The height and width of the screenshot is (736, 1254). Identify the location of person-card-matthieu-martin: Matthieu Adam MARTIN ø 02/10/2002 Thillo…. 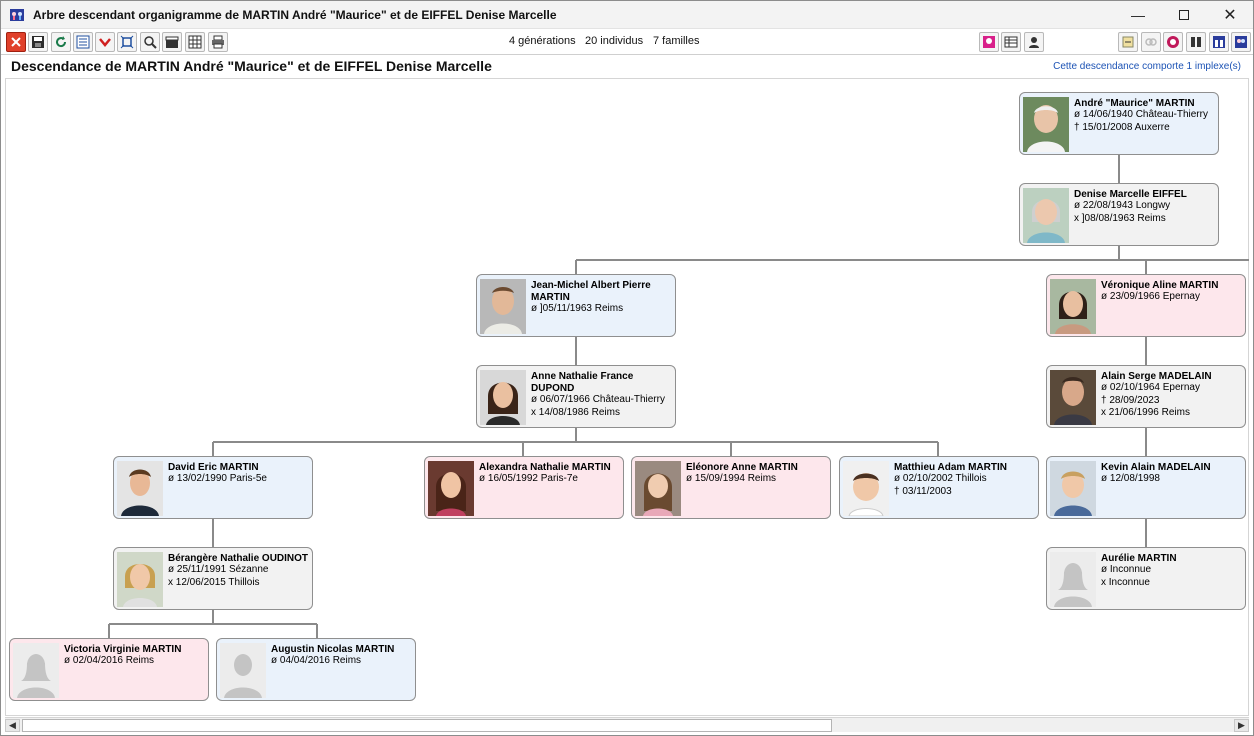
(939, 487).